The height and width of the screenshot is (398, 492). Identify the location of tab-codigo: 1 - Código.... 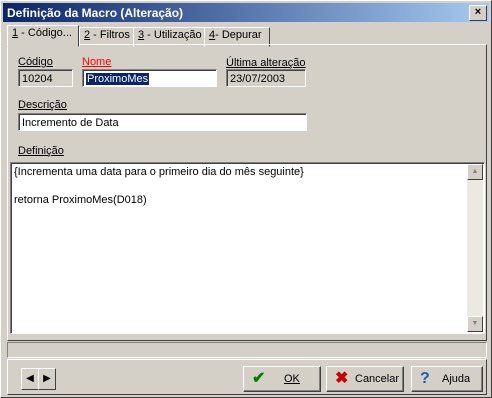
(43, 36).